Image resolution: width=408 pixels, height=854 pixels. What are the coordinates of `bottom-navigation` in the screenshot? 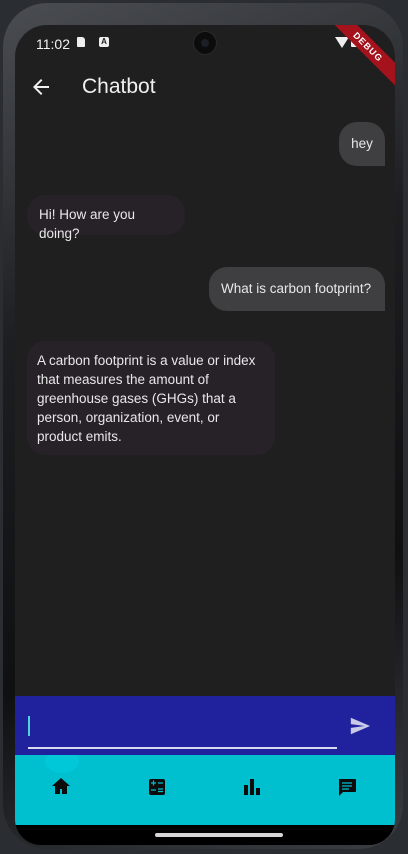 It's located at (205, 790).